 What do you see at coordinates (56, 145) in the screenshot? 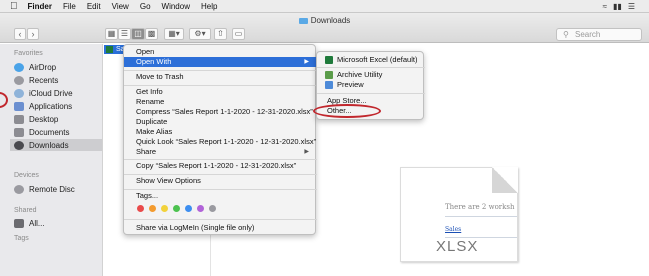
I see `sidebar-item-downloads: Downloads` at bounding box center [56, 145].